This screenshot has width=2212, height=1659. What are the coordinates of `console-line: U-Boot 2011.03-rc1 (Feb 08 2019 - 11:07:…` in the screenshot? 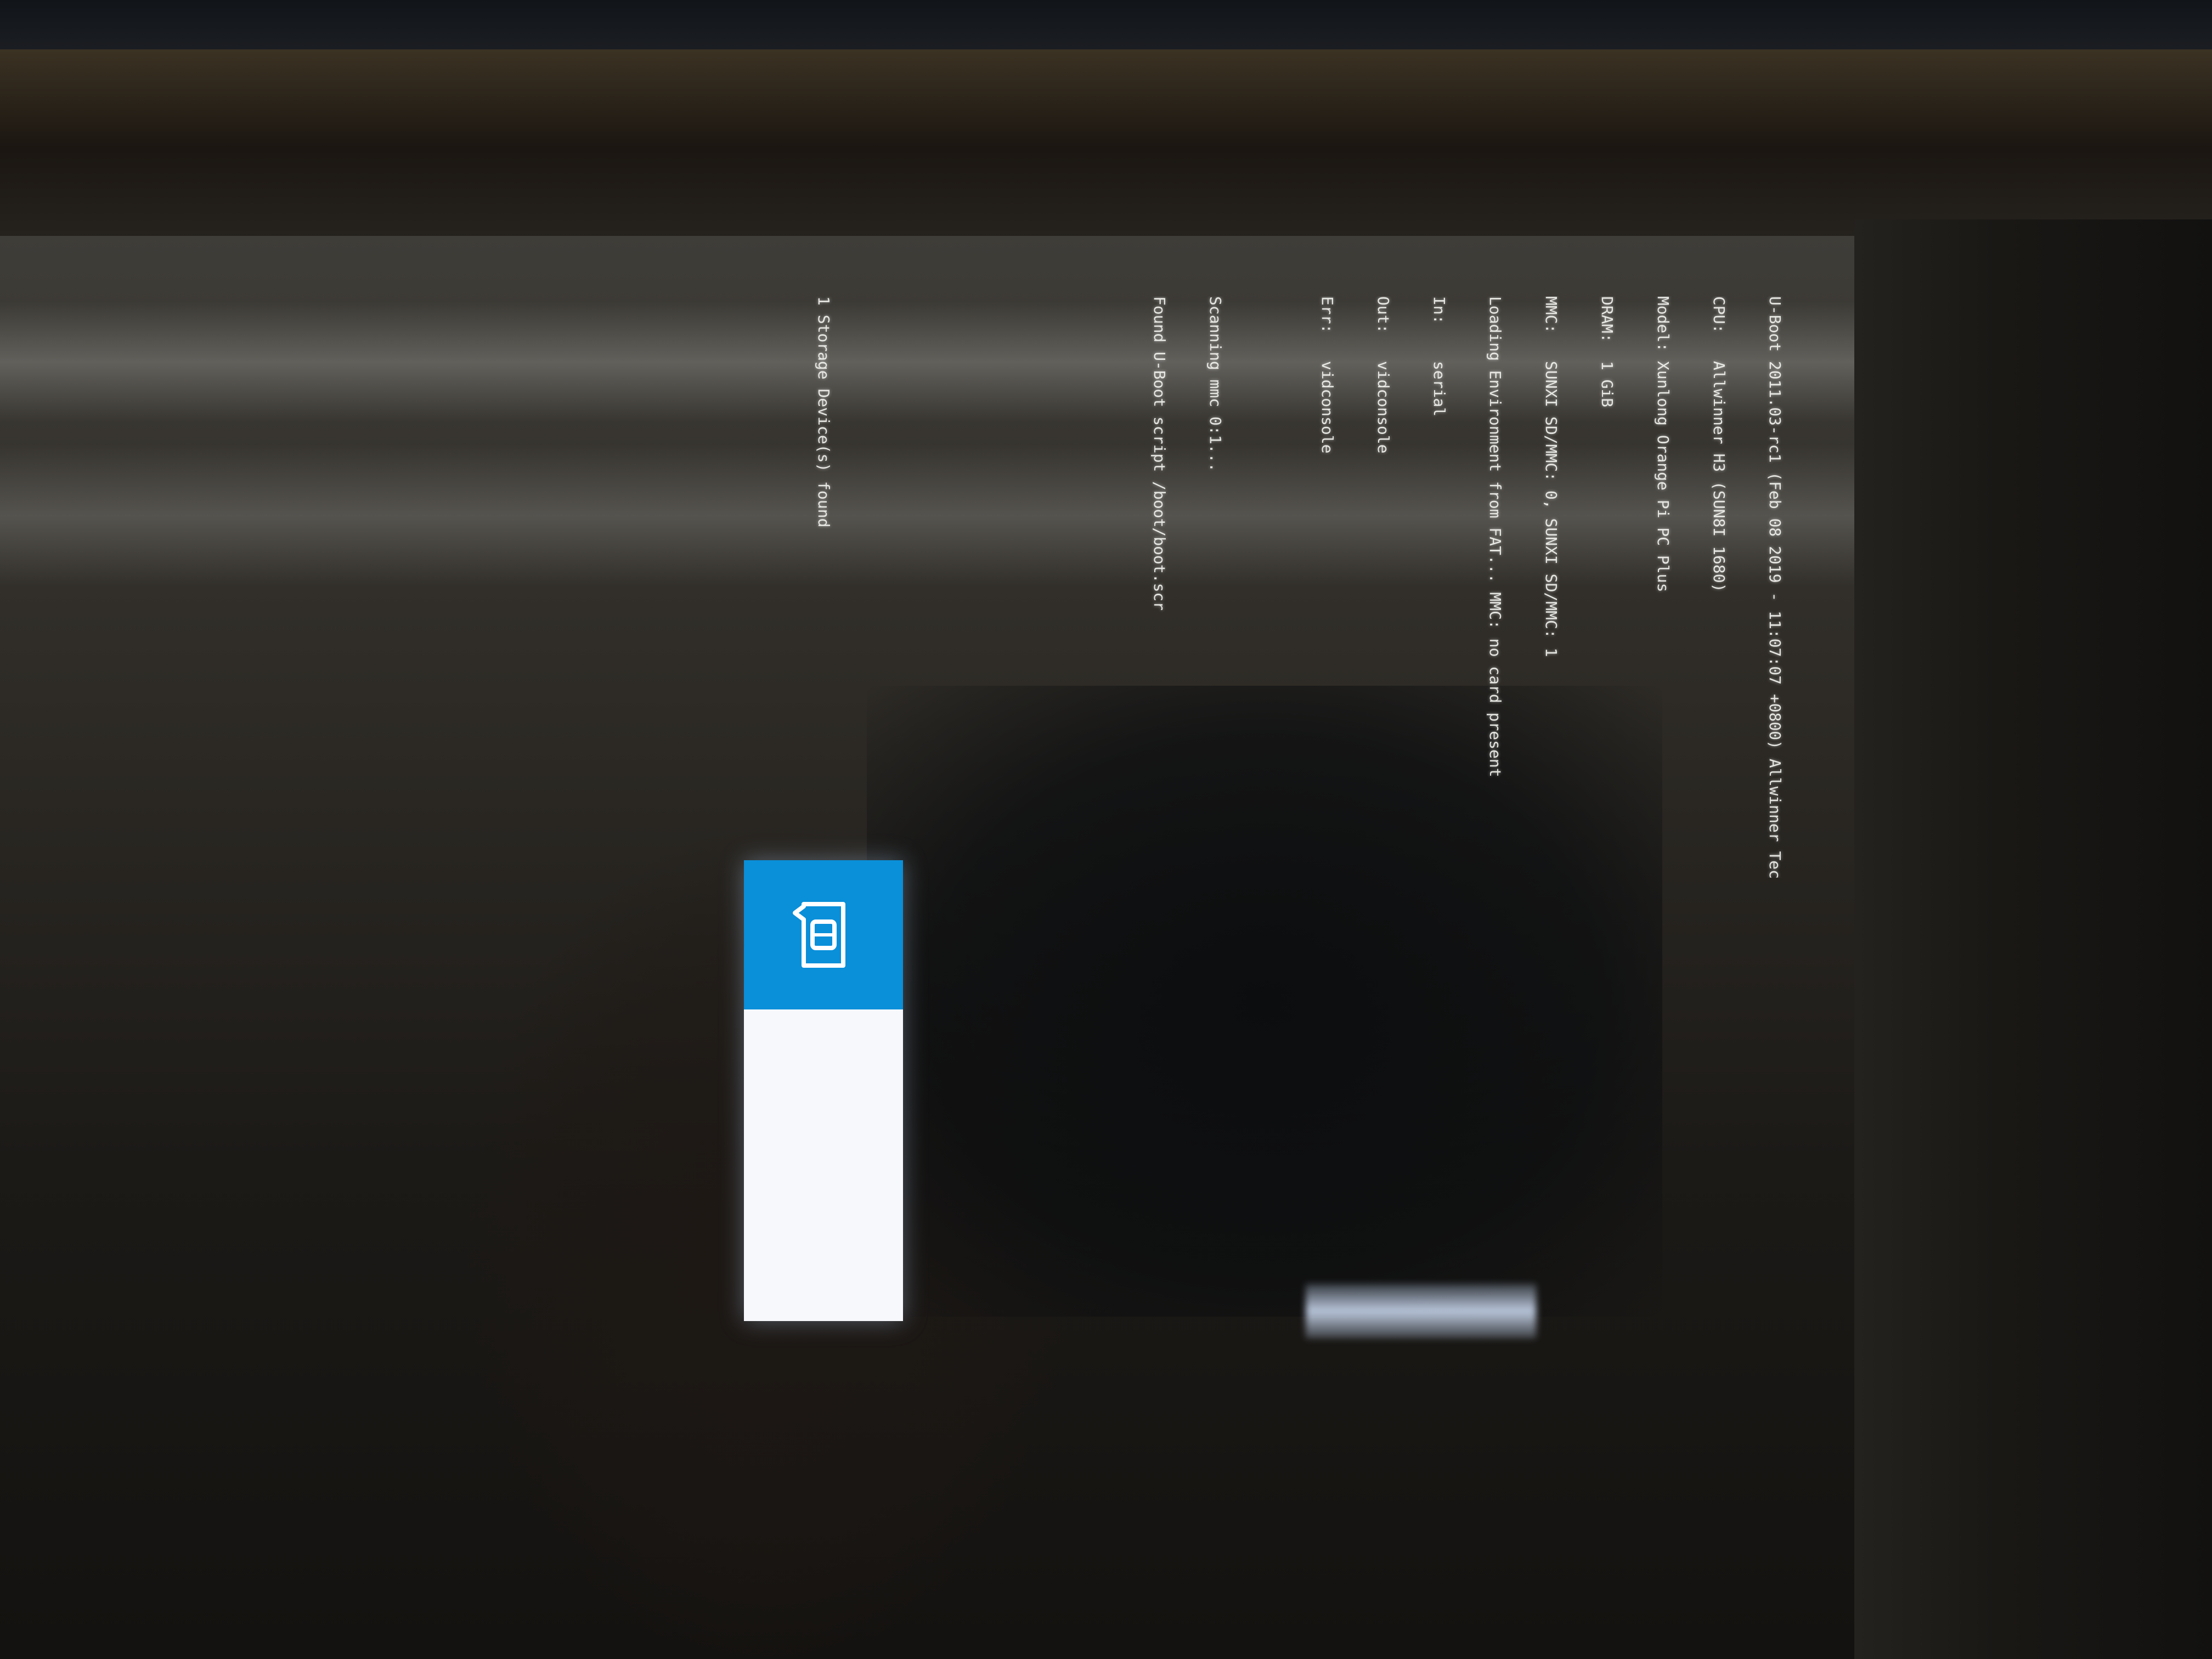 It's located at (1775, 587).